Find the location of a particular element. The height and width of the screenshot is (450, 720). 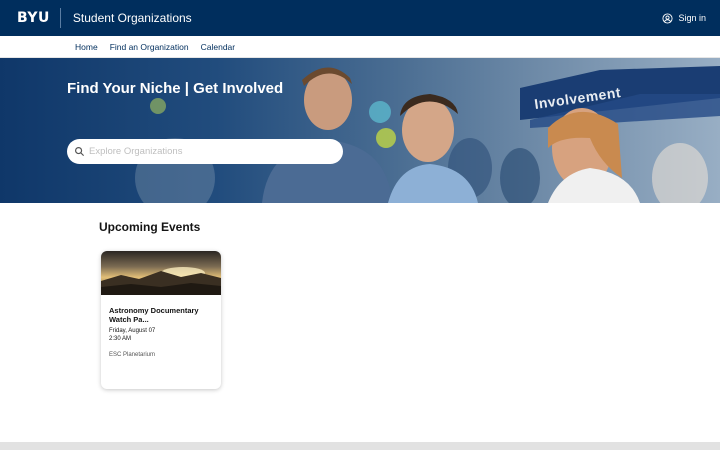

event-location: ESC Planetarium is located at coordinates (132, 355).